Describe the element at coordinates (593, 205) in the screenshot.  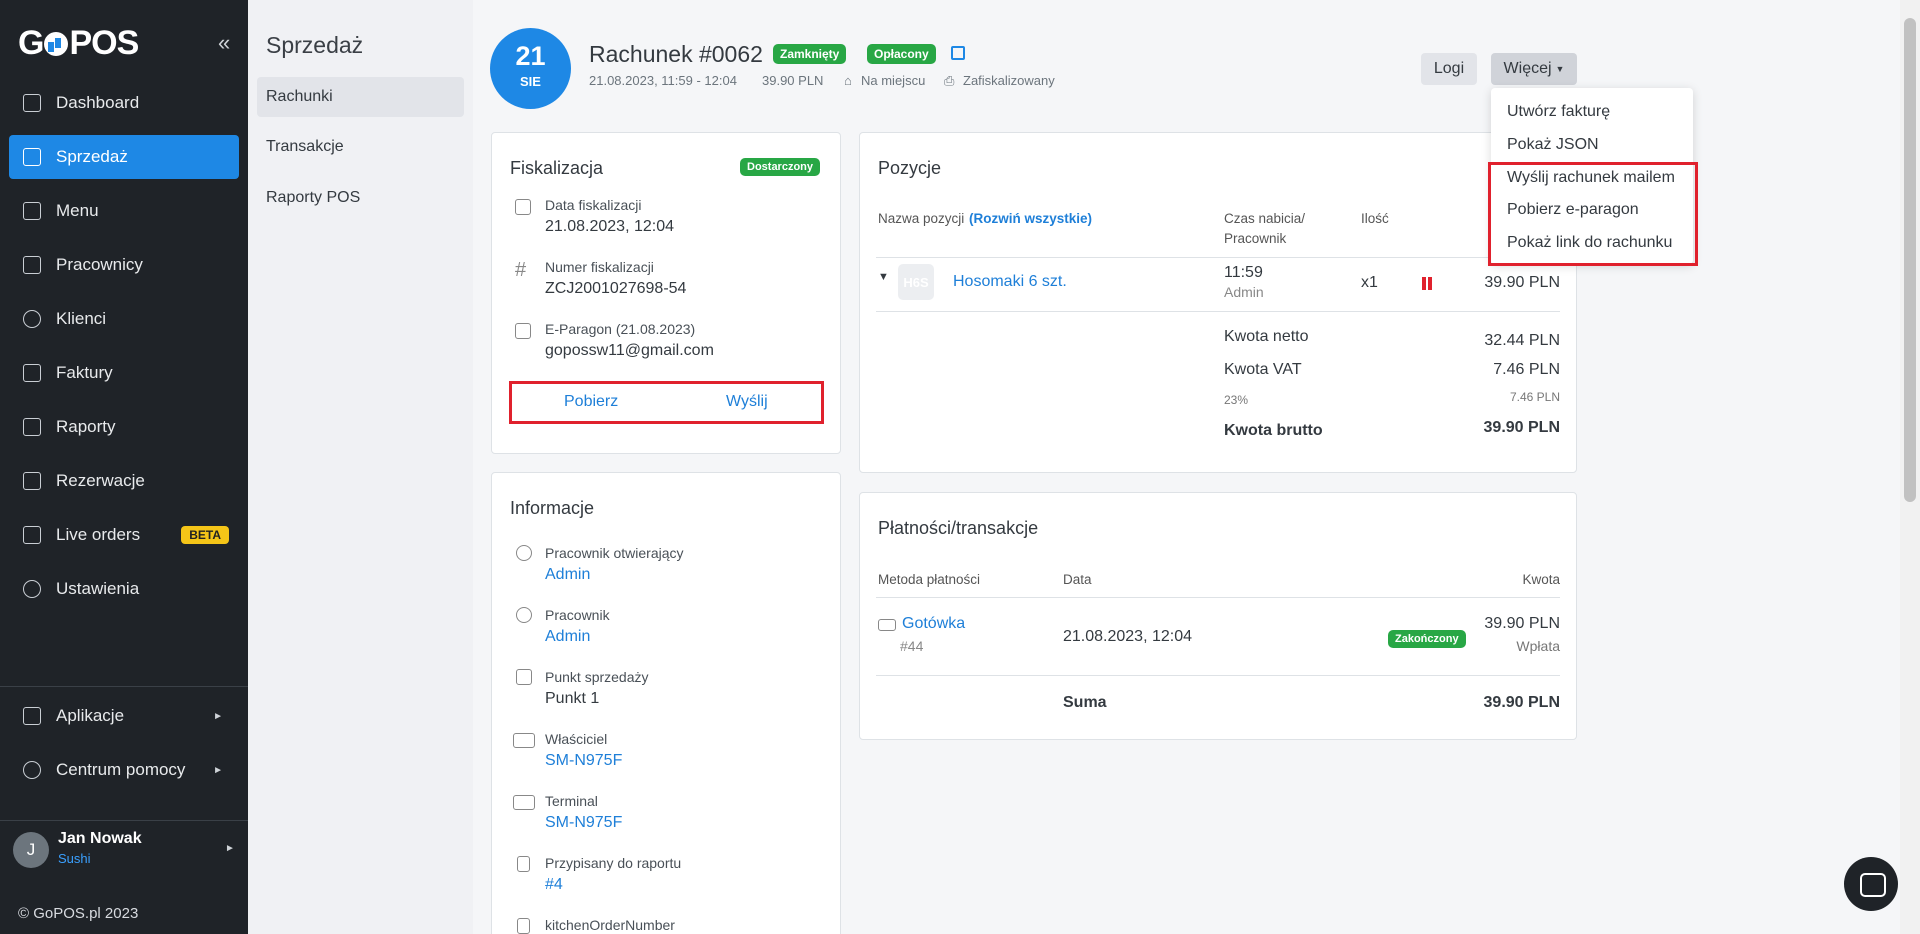
I see `fiscal-date-label: Data fiskalizacji` at that location.